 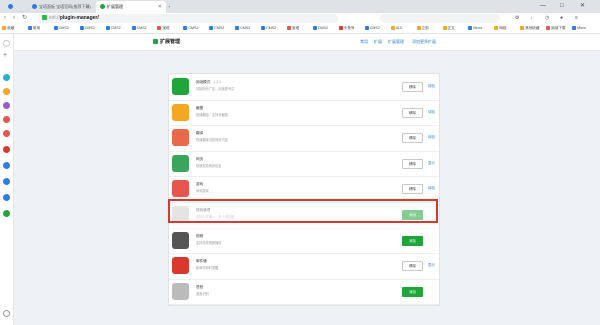 I want to click on plugin-name: 游戏, so click(x=200, y=184).